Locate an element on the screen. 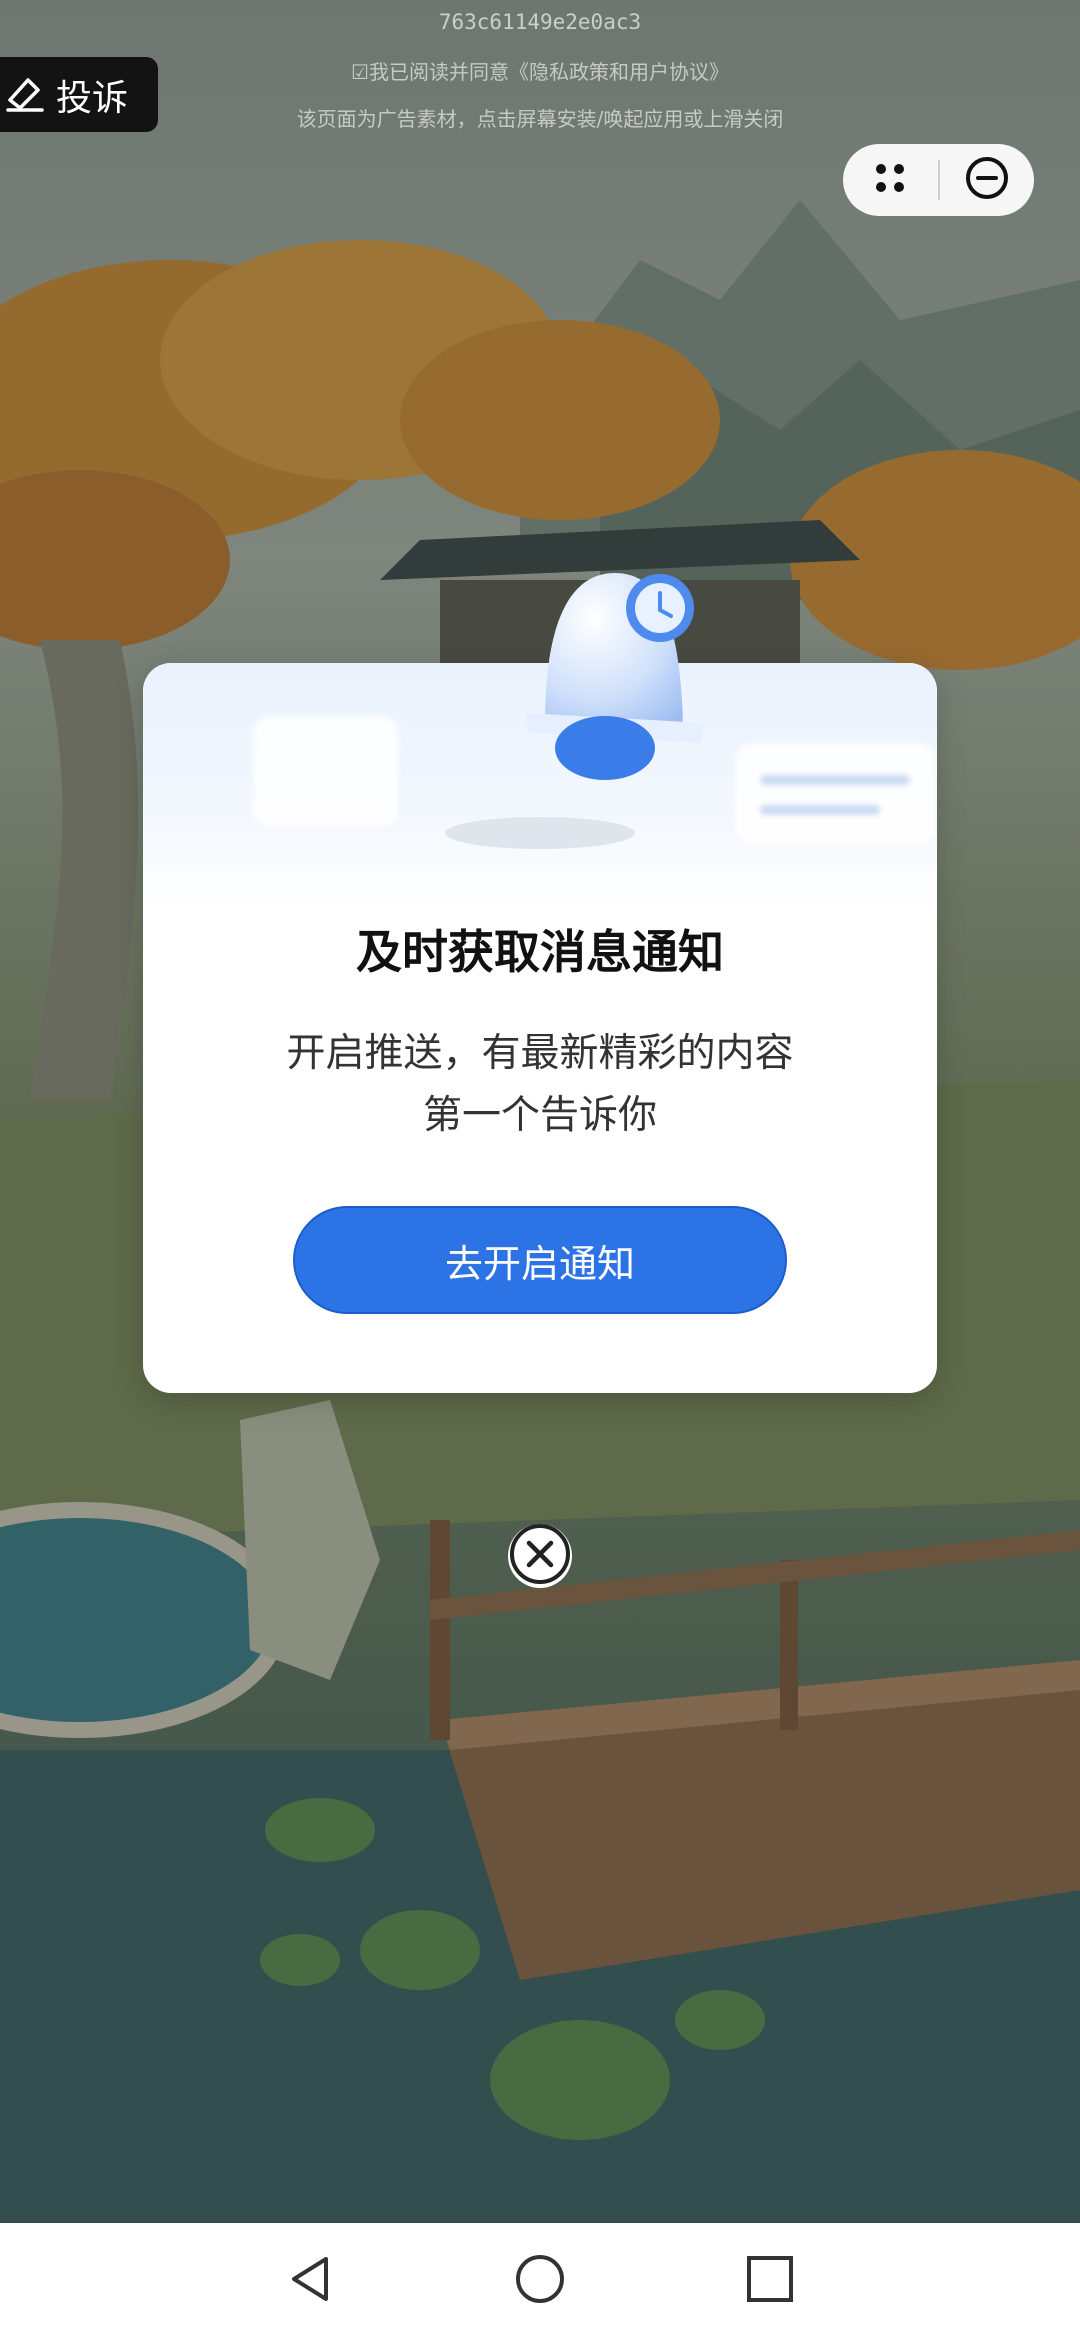  dialog-desc-line-2: 第一个告诉你 is located at coordinates (539, 1115).